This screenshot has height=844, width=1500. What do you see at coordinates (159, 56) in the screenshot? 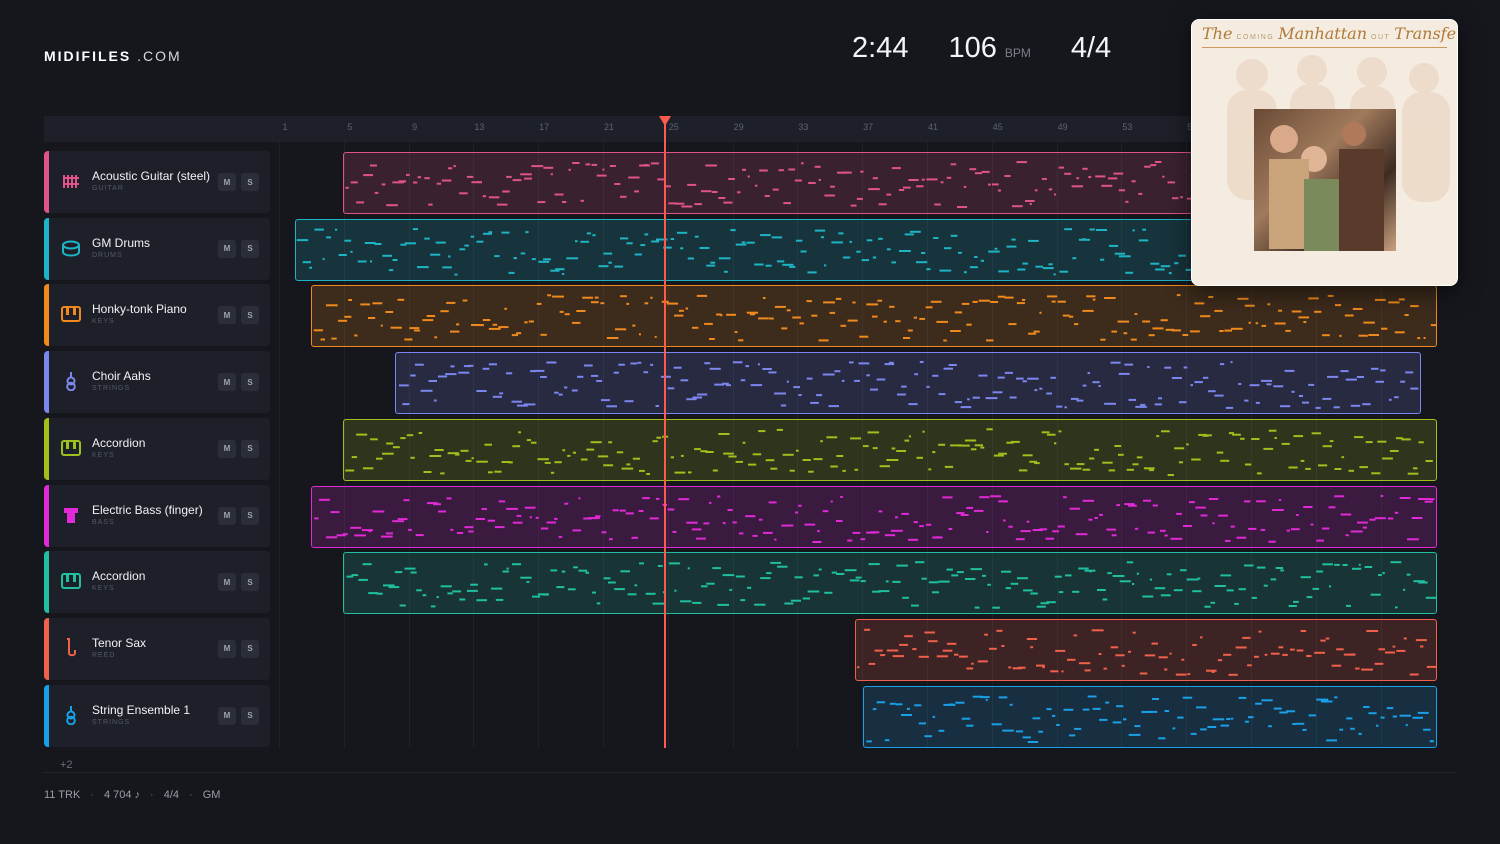
I see `brand-suffix: .COM` at bounding box center [159, 56].